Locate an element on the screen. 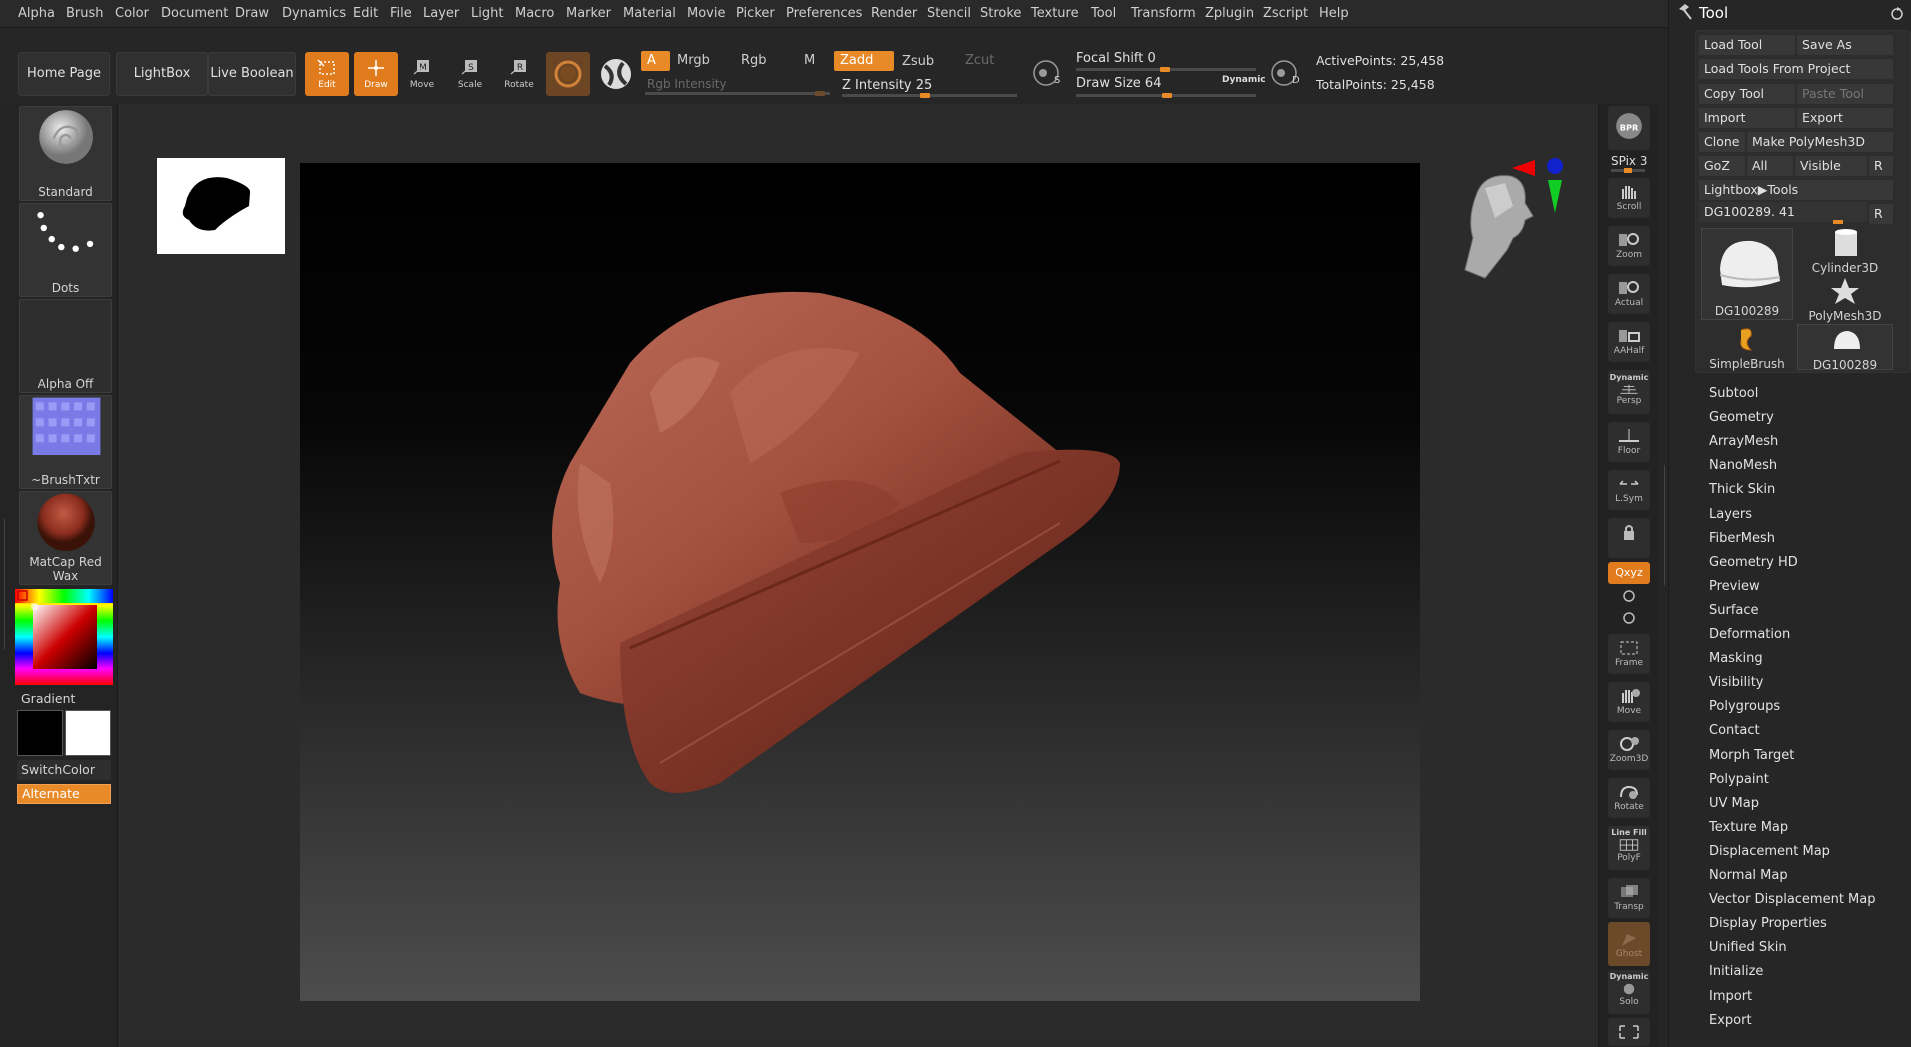 Image resolution: width=1911 pixels, height=1047 pixels. zadd-button: Zadd is located at coordinates (864, 61).